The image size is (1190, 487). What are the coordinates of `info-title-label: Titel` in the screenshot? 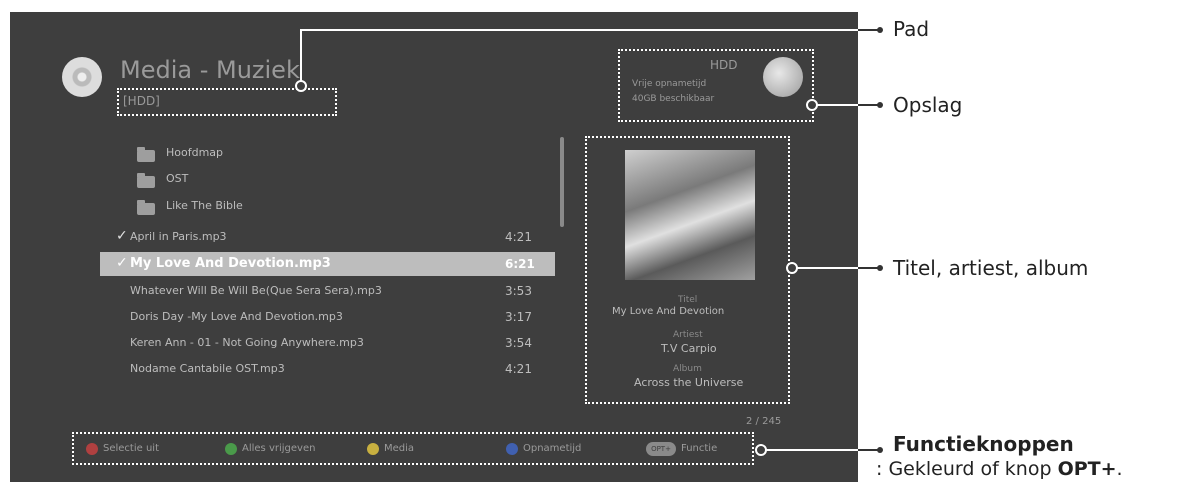 It's located at (688, 300).